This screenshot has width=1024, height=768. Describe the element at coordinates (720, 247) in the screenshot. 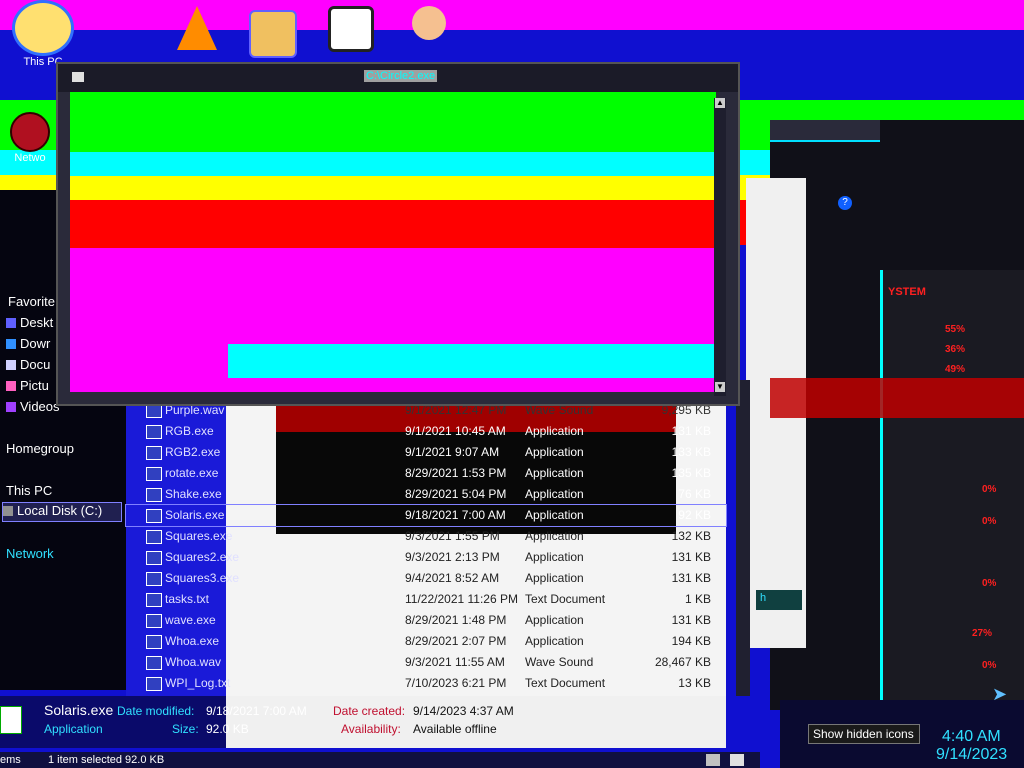

I see `circle-window-scrollbar: ▲ ▼` at that location.